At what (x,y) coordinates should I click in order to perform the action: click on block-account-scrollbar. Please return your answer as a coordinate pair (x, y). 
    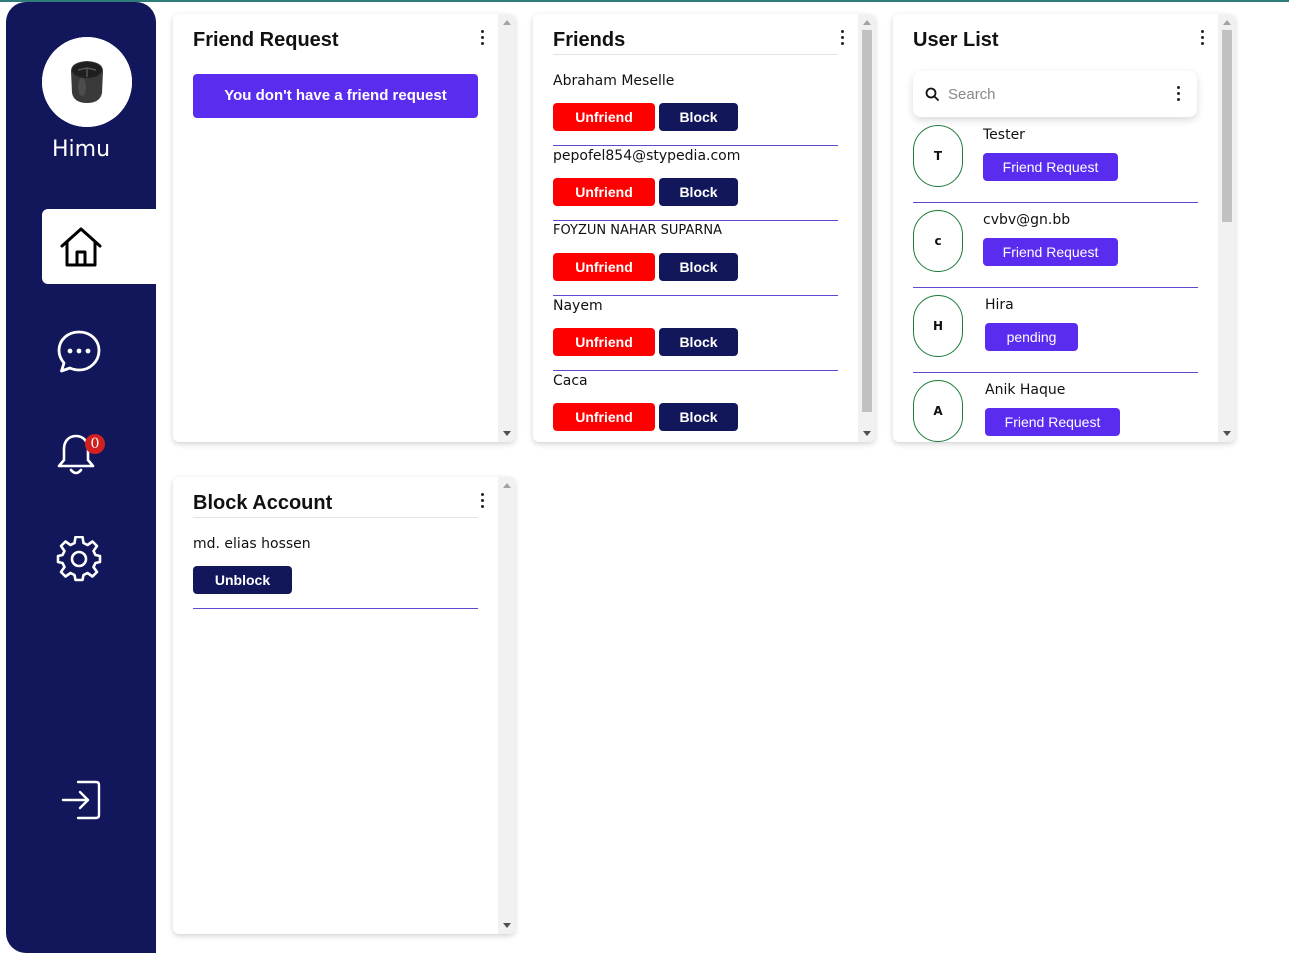
    Looking at the image, I should click on (506, 705).